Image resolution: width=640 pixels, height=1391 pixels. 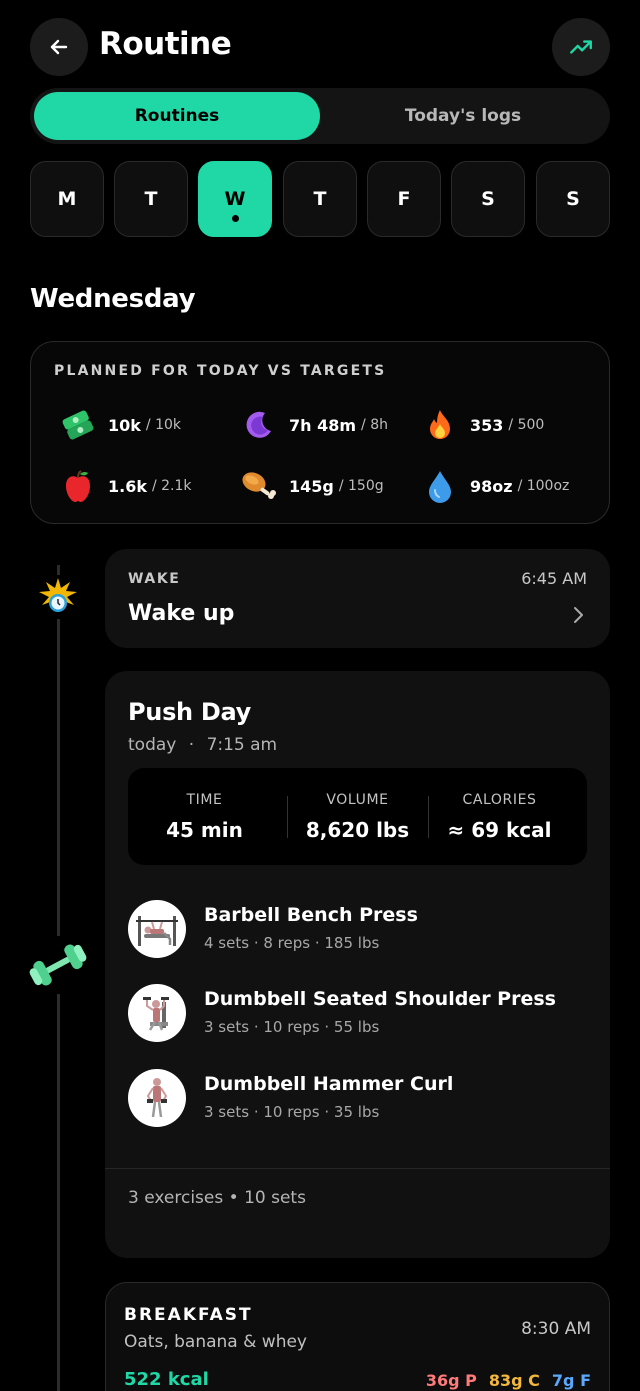 I want to click on metric-target: / 2.1k, so click(x=171, y=486).